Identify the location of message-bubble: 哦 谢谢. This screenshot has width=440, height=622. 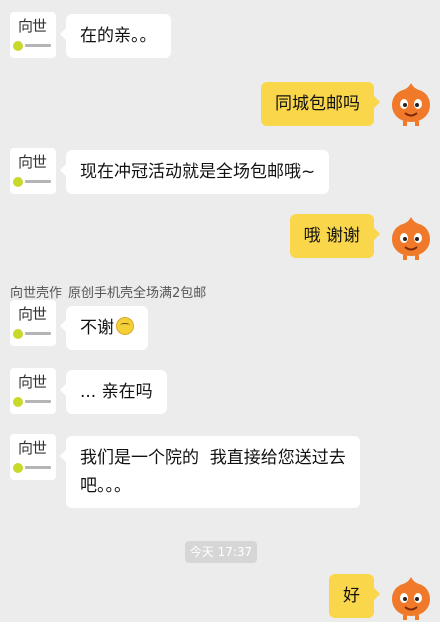
(335, 236).